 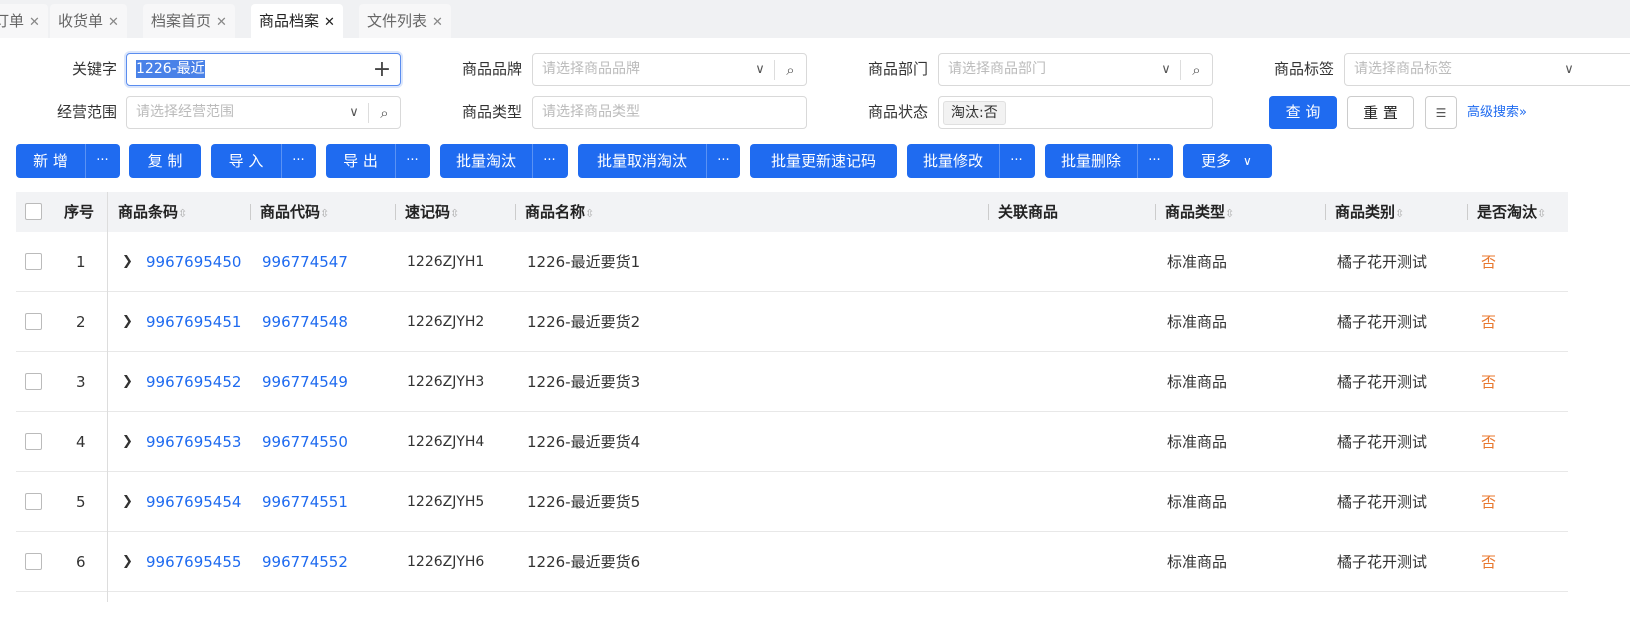 I want to click on batch-discontinue-button: 批量淘汰 ···, so click(x=504, y=161).